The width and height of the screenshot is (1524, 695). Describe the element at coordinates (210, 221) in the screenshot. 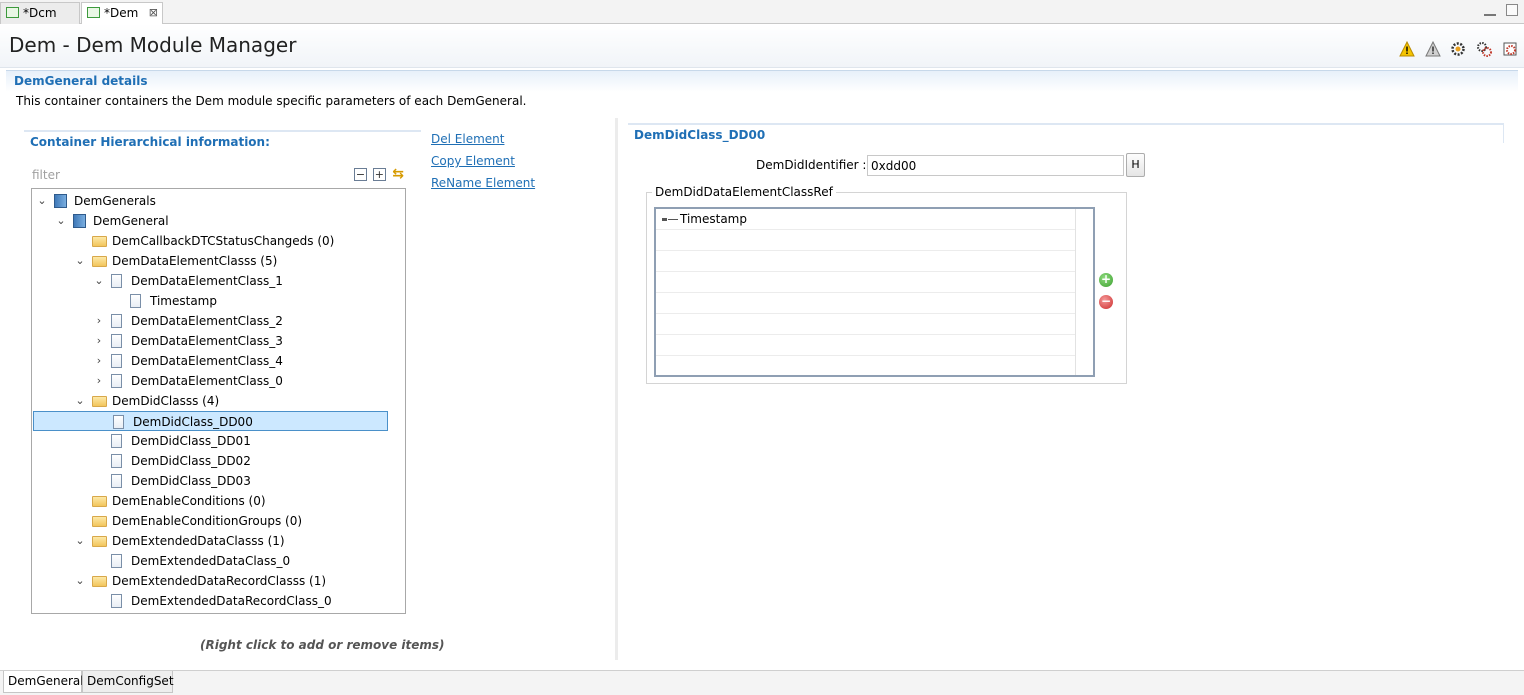

I see `tree-item: ⌄ DemGeneral` at that location.